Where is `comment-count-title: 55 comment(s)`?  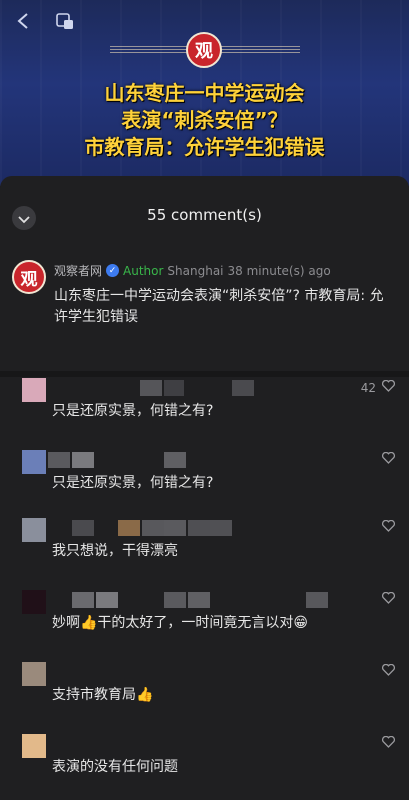 comment-count-title: 55 comment(s) is located at coordinates (204, 215).